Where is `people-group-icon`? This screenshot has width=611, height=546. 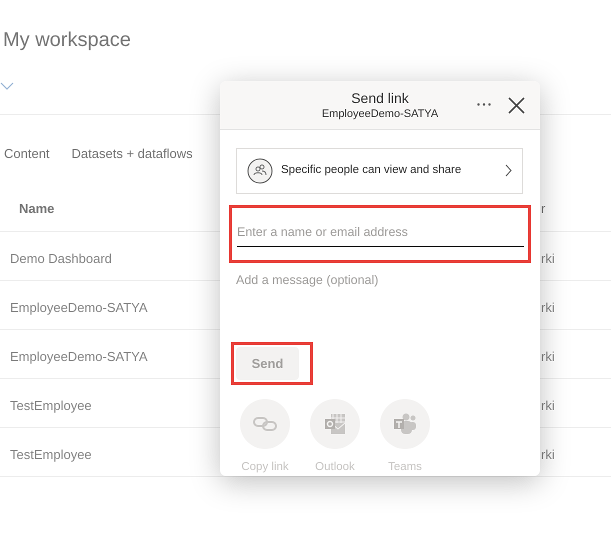 people-group-icon is located at coordinates (405, 423).